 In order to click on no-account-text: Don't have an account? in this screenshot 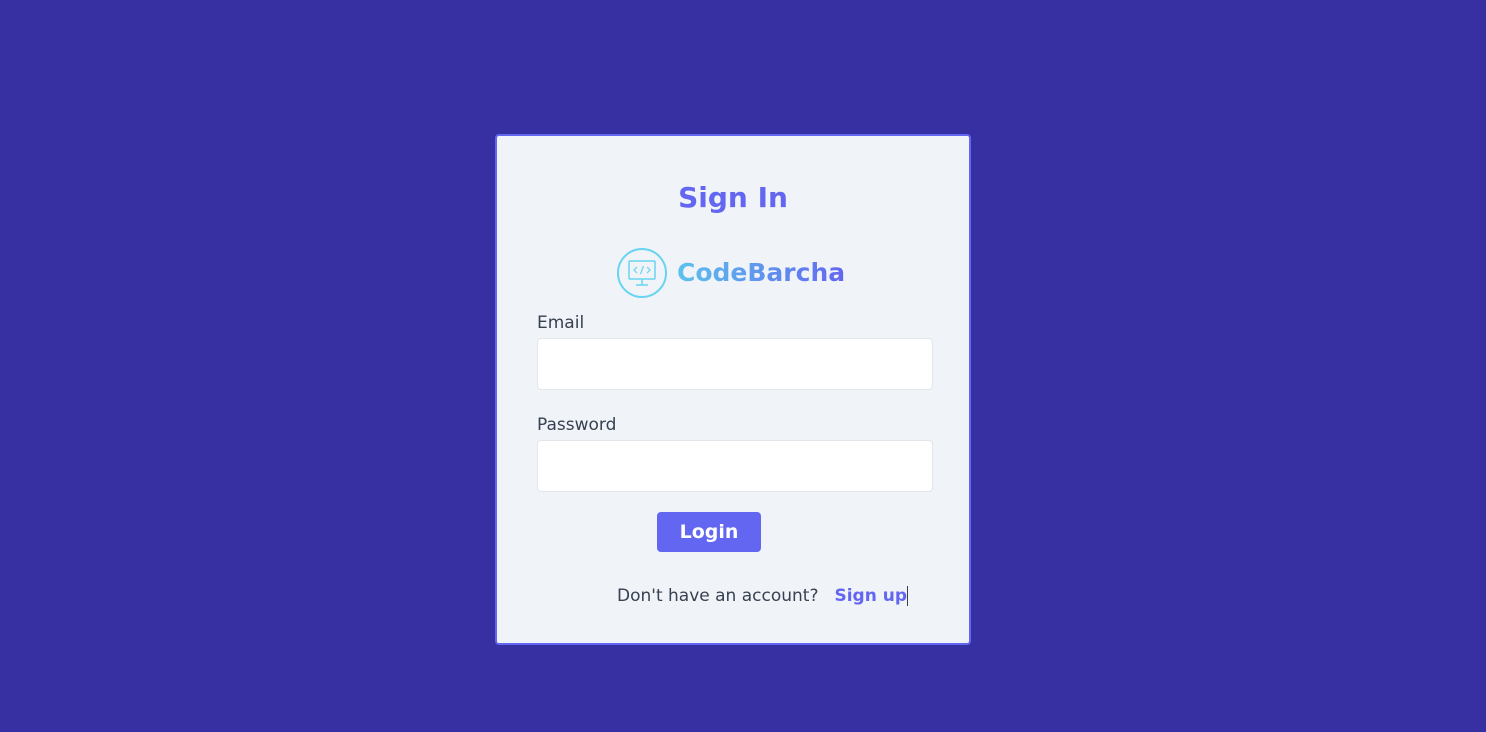, I will do `click(718, 596)`.